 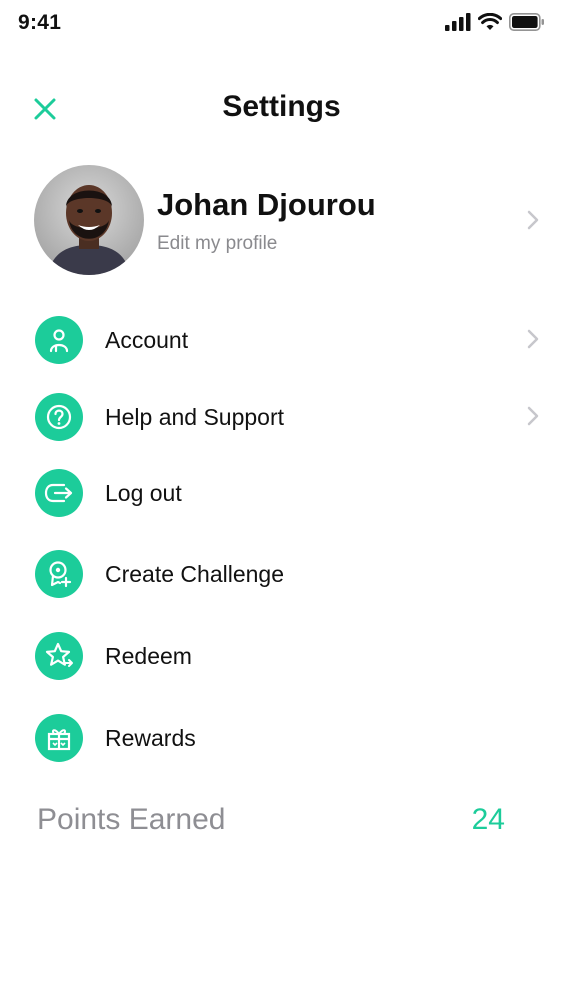 I want to click on menu-item-label: Rewards, so click(x=150, y=738).